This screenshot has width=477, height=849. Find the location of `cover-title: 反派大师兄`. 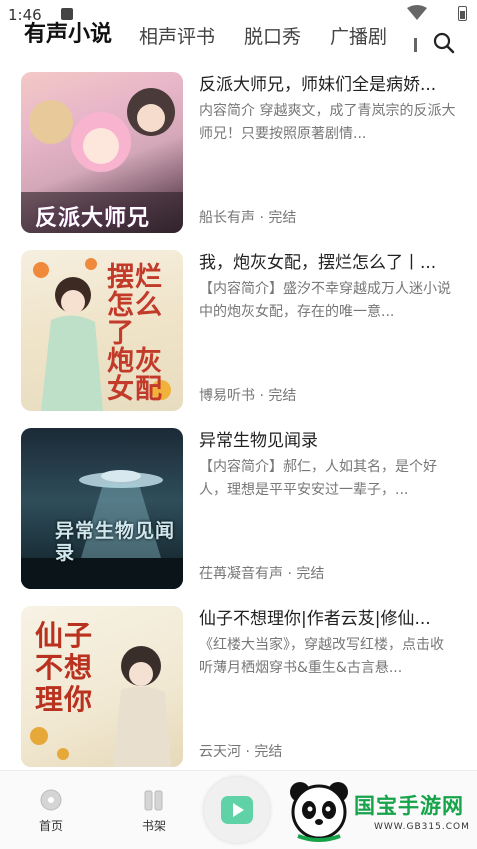

cover-title: 反派大师兄 is located at coordinates (93, 218).